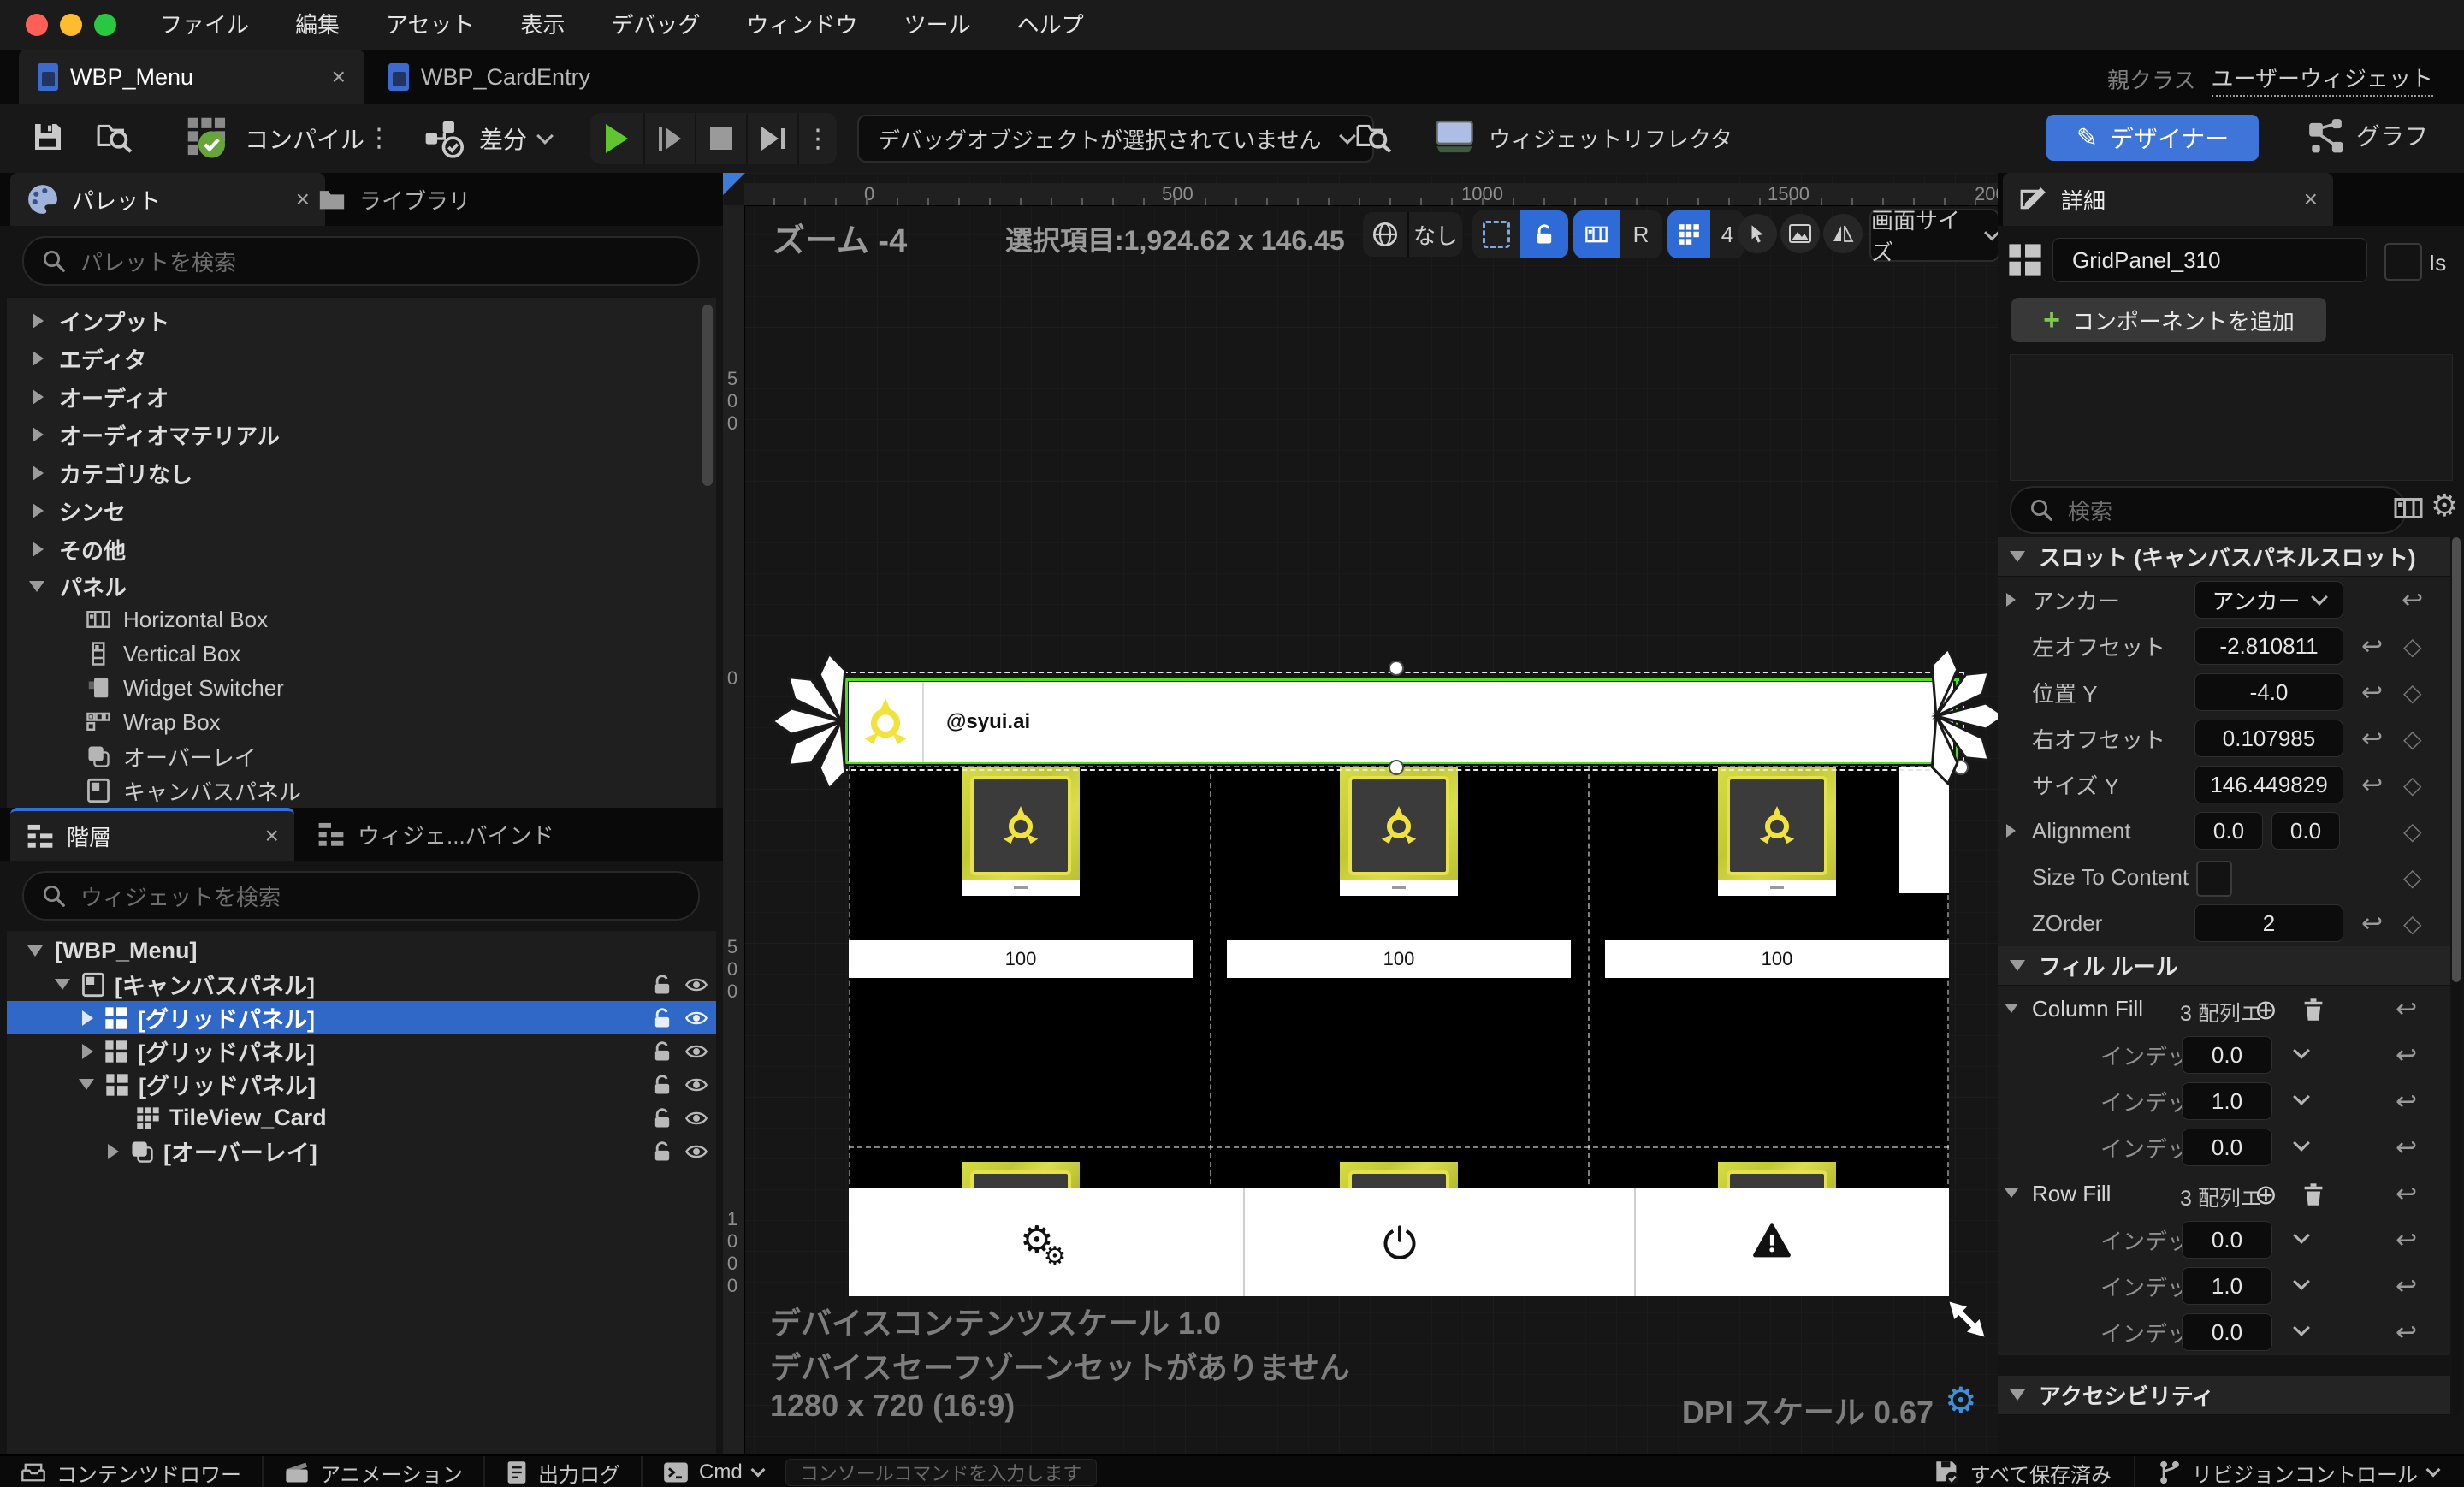 This screenshot has height=1487, width=2464. What do you see at coordinates (361, 756) in the screenshot?
I see `palette-item-overlay: オーバーレイ` at bounding box center [361, 756].